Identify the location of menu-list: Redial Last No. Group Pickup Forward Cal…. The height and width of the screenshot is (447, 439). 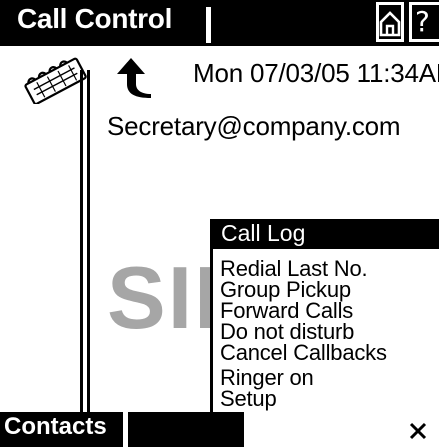
(303, 334).